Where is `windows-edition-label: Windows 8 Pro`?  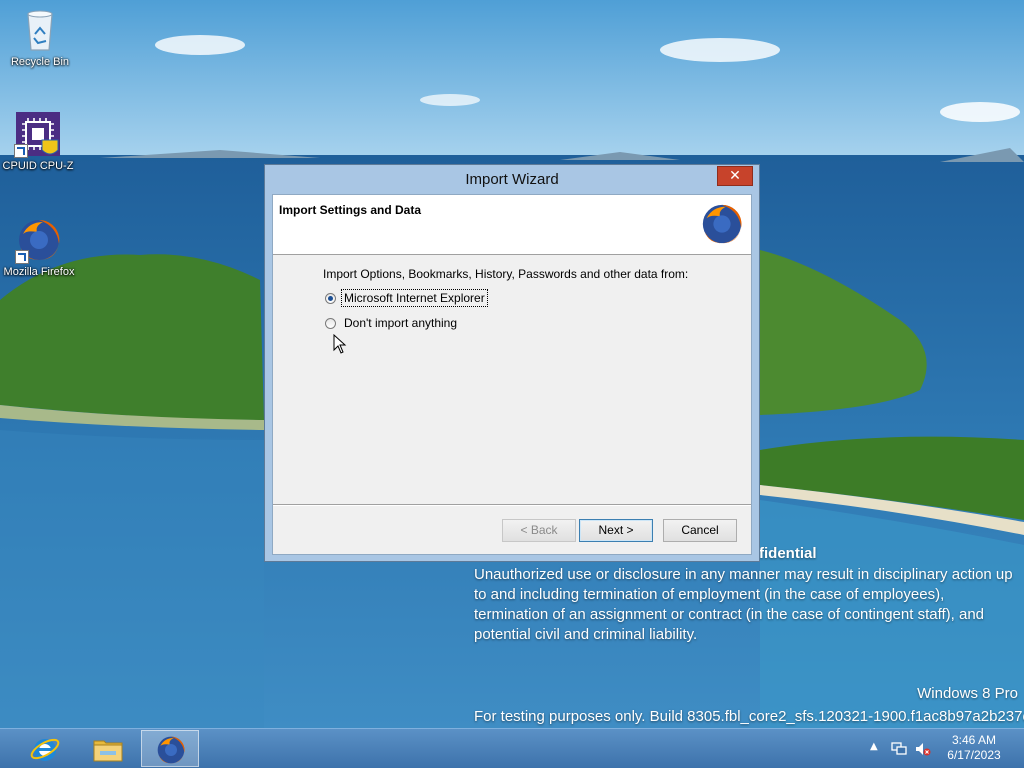
windows-edition-label: Windows 8 Pro is located at coordinates (967, 693).